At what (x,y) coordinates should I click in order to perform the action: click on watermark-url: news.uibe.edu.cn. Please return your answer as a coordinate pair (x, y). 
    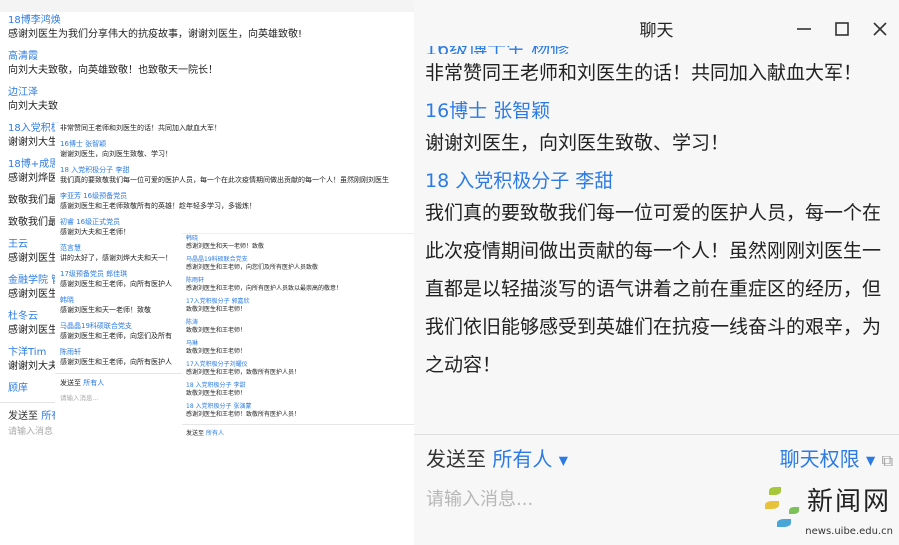
    Looking at the image, I should click on (849, 531).